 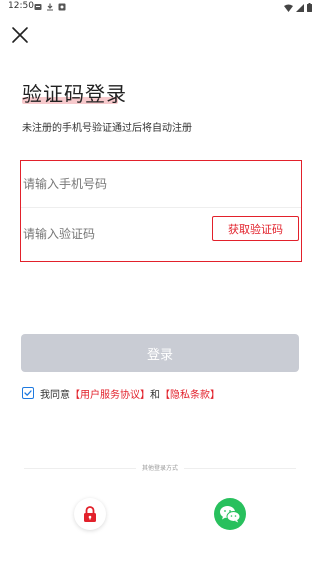 I want to click on agreement-row: 我同意 【用户服务协议】 和 【隐私条款】, so click(x=121, y=393).